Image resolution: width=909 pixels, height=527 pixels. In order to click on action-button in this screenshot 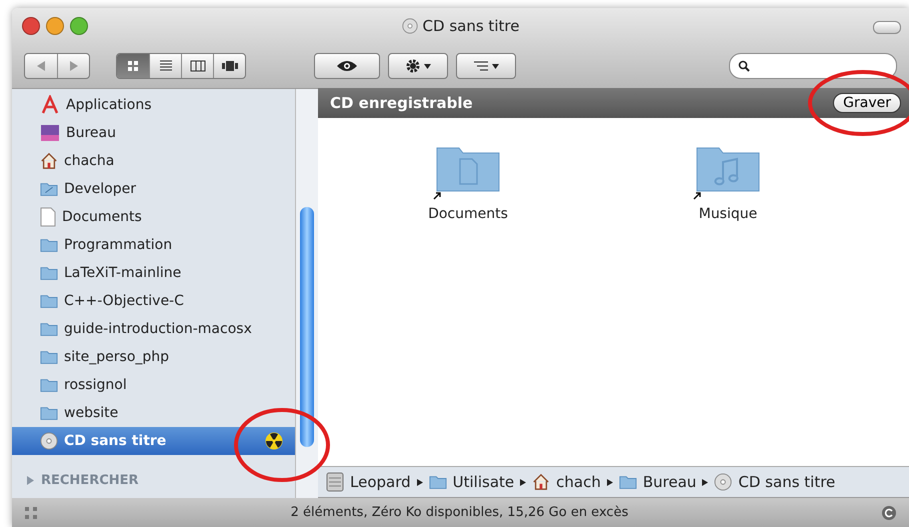, I will do `click(418, 66)`.